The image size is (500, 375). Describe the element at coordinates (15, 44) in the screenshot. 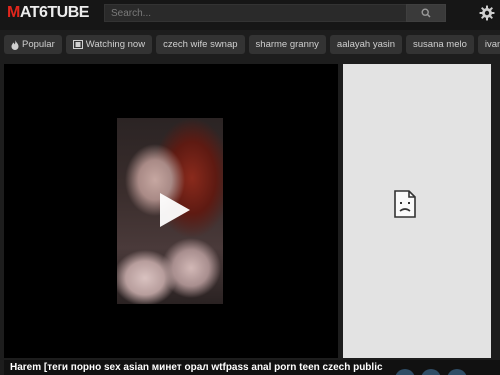

I see `fire-icon` at that location.